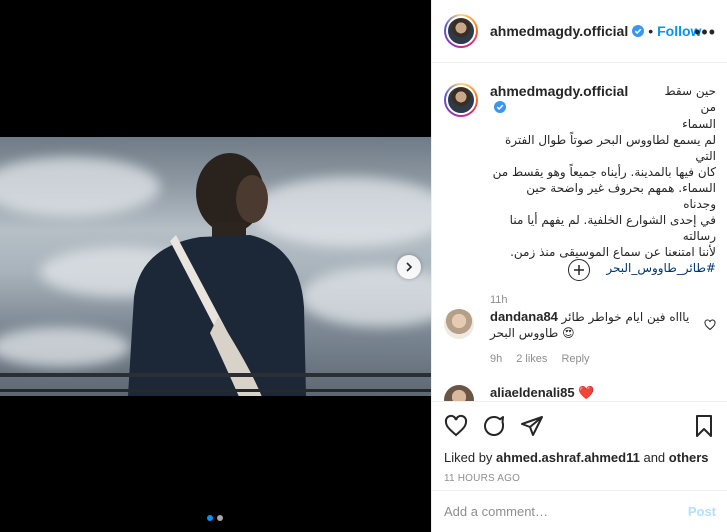 The width and height of the screenshot is (727, 532). I want to click on liked-by-prefix: Liked by, so click(468, 457).